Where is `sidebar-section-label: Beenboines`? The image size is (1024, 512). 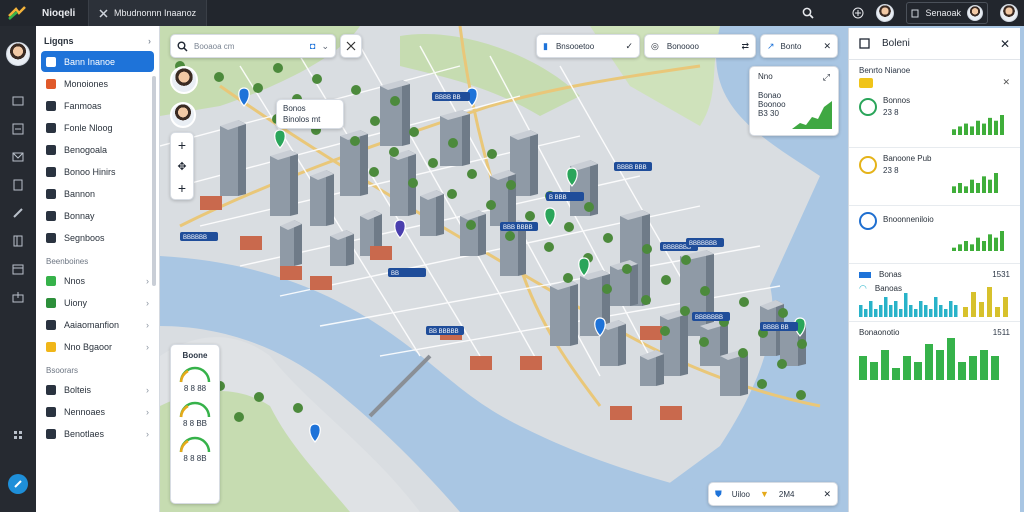 sidebar-section-label: Beenboines is located at coordinates (67, 261).